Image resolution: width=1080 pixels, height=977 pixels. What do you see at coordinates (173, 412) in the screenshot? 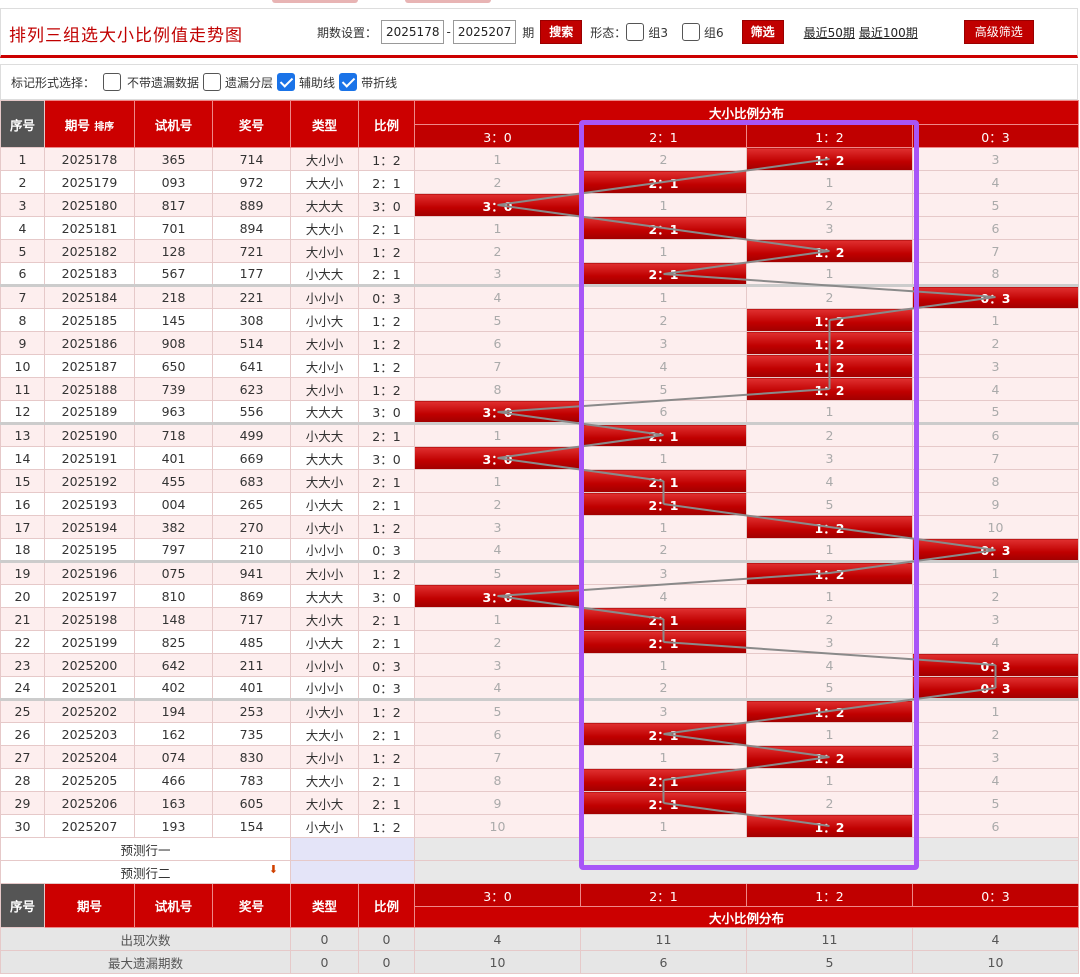
I see `row-test-number: 963` at bounding box center [173, 412].